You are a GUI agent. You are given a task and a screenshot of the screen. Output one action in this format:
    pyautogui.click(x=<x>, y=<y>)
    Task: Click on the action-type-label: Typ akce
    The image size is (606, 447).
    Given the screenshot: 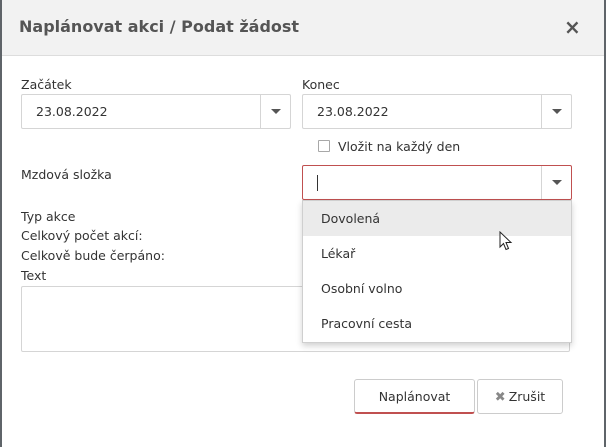 What is the action you would take?
    pyautogui.click(x=48, y=216)
    